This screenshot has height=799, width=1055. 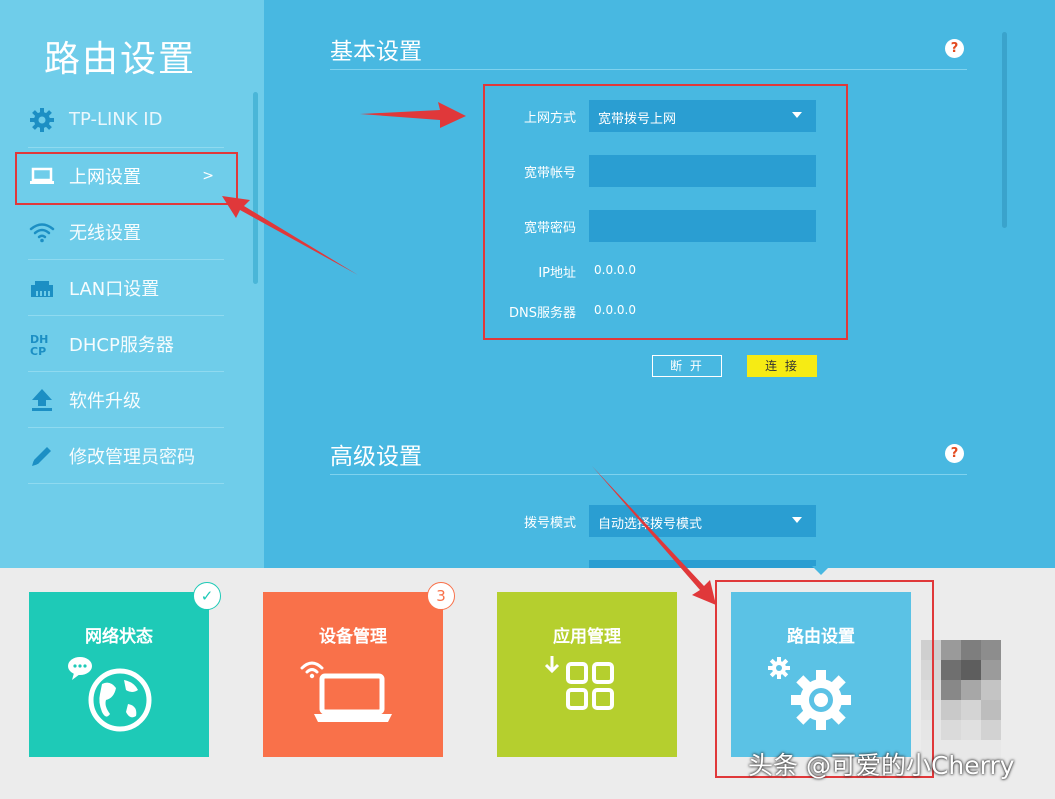 I want to click on watermark-text: 头条 @可爱的小Cherry, so click(x=881, y=765).